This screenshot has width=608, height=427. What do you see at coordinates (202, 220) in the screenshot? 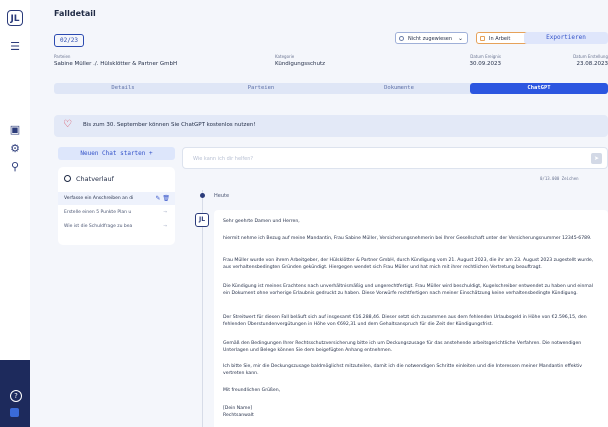
I see `assistant-avatar: JL` at bounding box center [202, 220].